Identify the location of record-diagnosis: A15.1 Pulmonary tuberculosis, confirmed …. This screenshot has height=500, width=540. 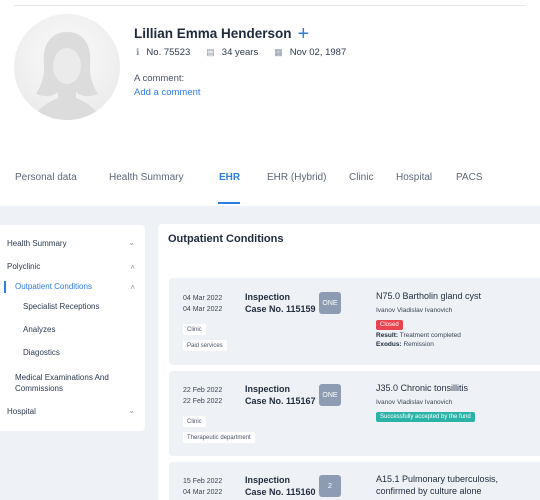
(456, 485).